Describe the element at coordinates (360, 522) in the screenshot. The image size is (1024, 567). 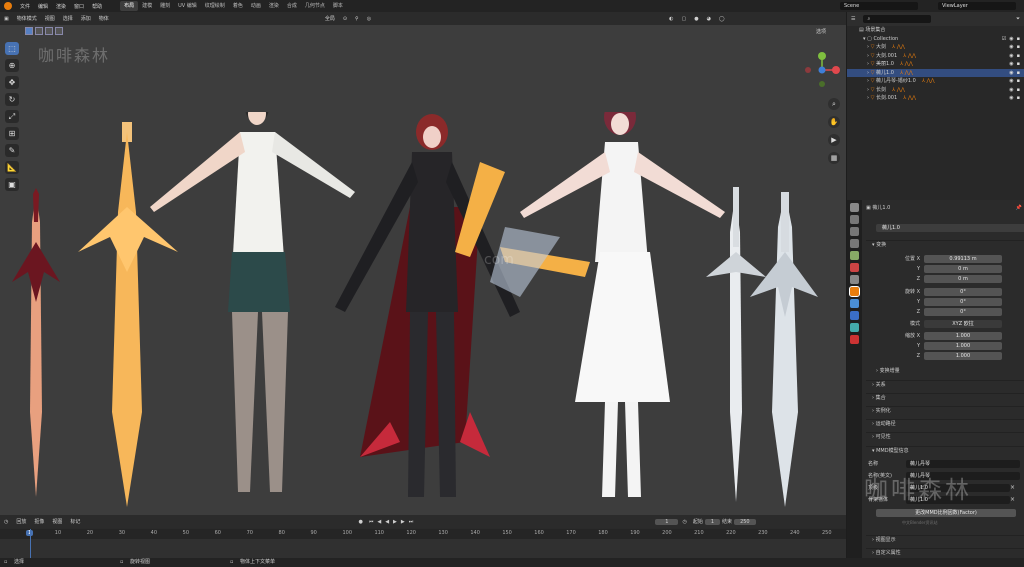
I see `record-icon: ●` at that location.